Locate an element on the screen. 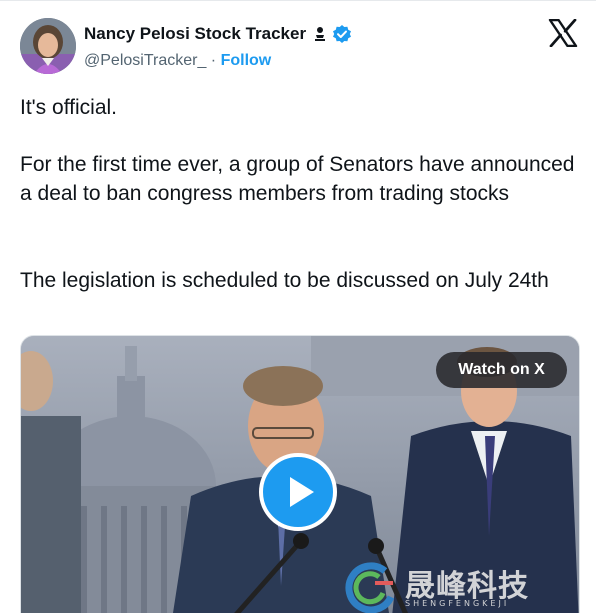  play-button is located at coordinates (298, 492).